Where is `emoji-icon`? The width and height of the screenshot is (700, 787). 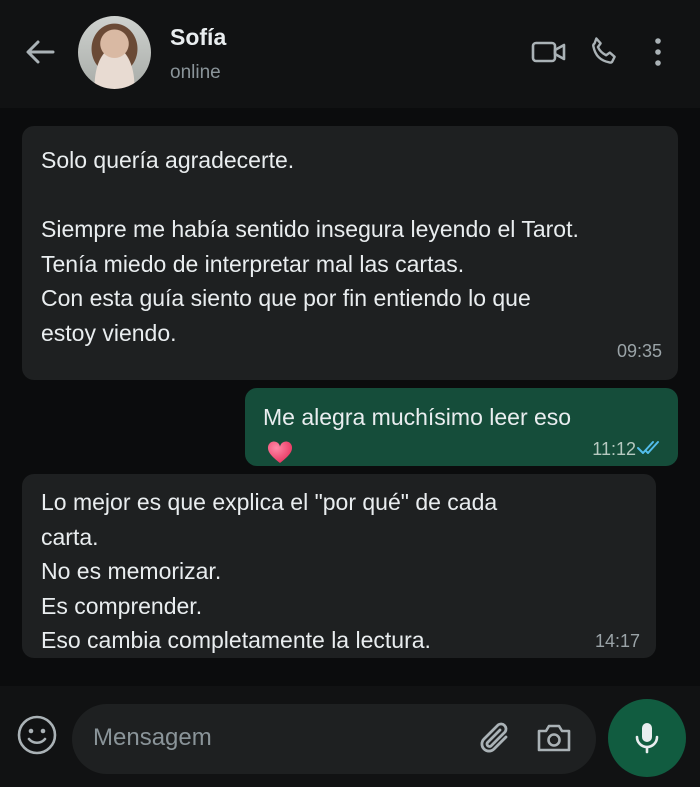 emoji-icon is located at coordinates (37, 735).